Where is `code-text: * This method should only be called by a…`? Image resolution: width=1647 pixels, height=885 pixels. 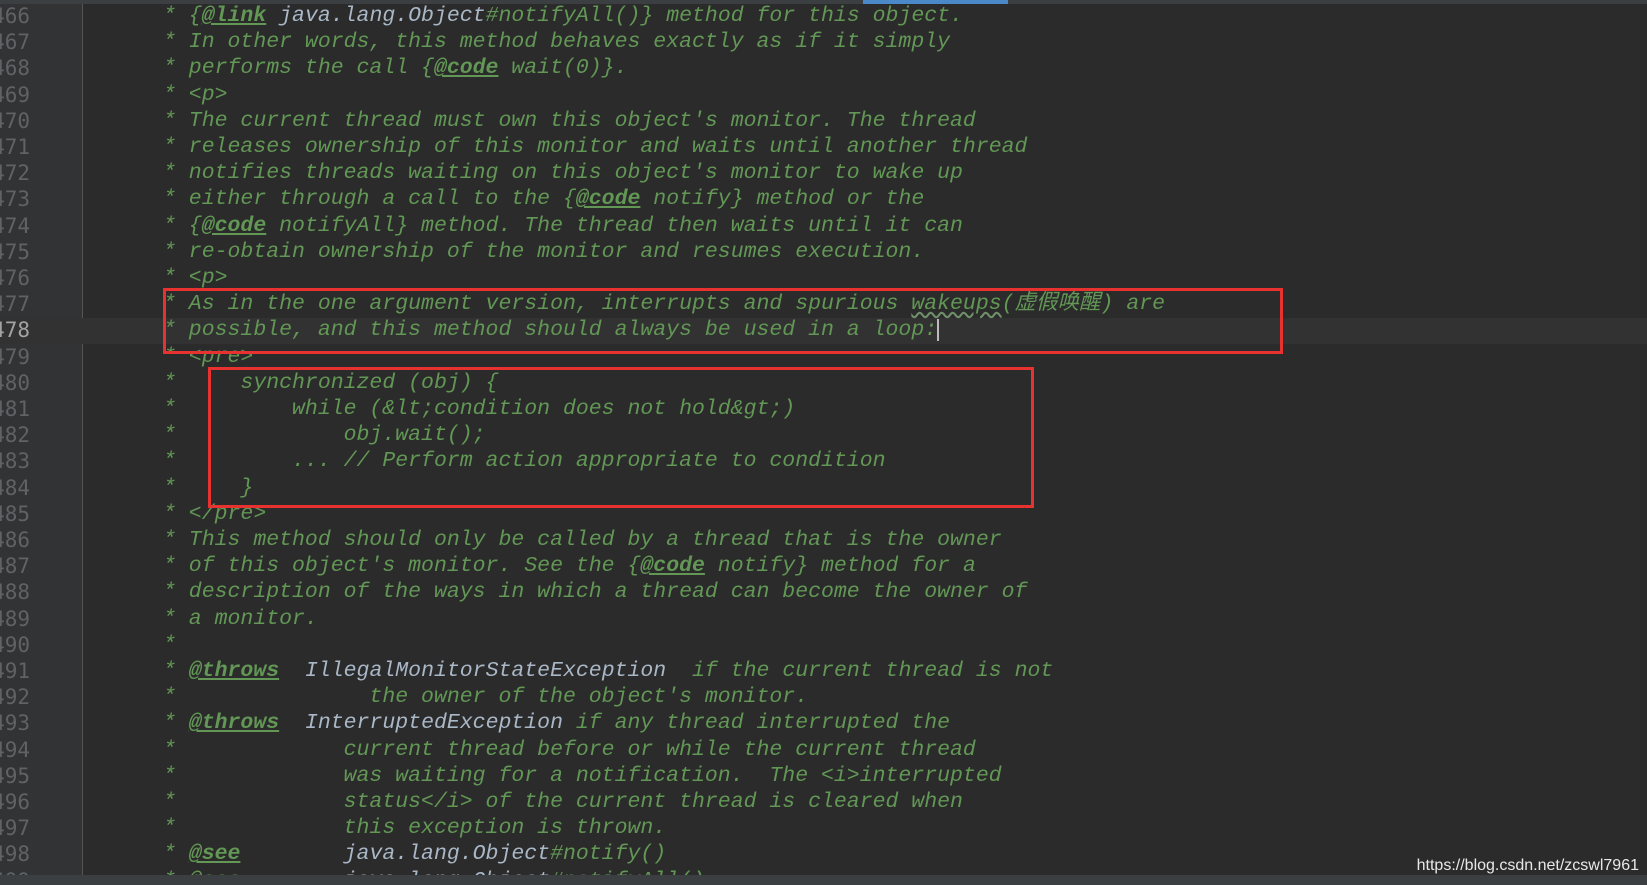 code-text: * This method should only be called by a… is located at coordinates (582, 540).